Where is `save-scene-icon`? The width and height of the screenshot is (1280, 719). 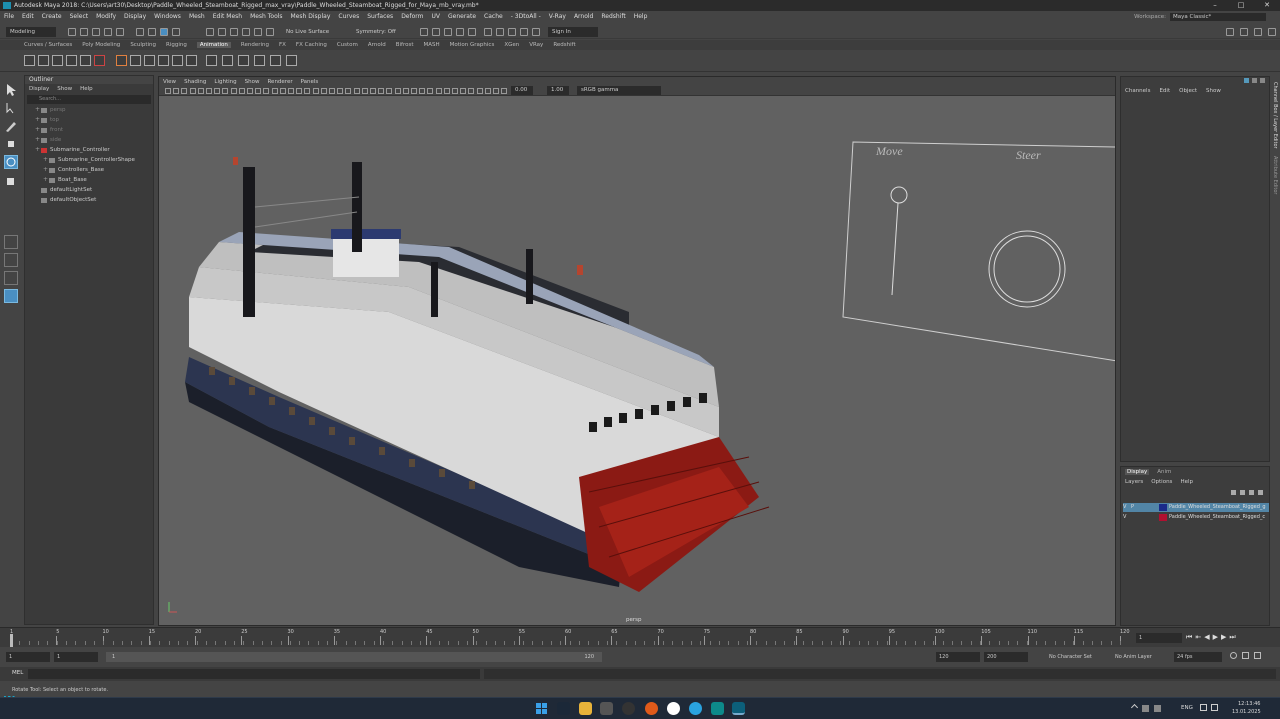
save-scene-icon is located at coordinates (96, 32).